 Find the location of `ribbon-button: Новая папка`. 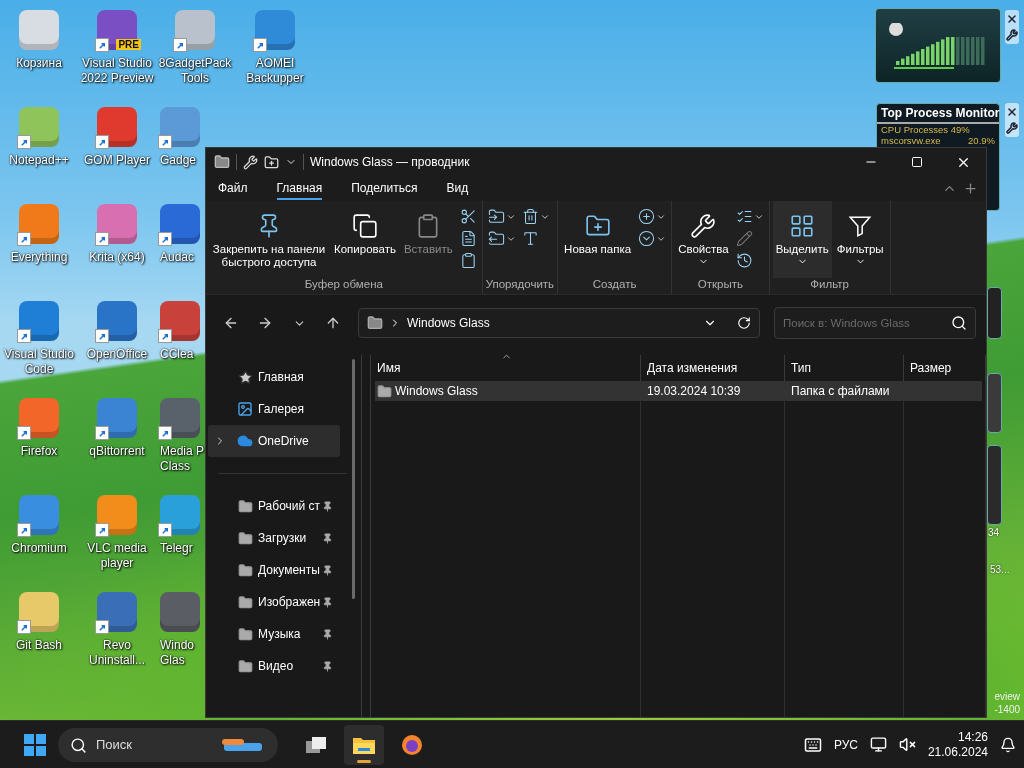

ribbon-button: Новая папка is located at coordinates (598, 239).